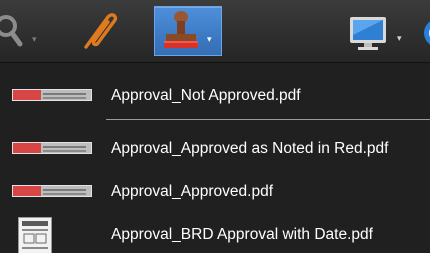 This screenshot has height=253, width=430. Describe the element at coordinates (206, 95) in the screenshot. I see `menu-item-label: Approval_Not Approved.pdf` at that location.